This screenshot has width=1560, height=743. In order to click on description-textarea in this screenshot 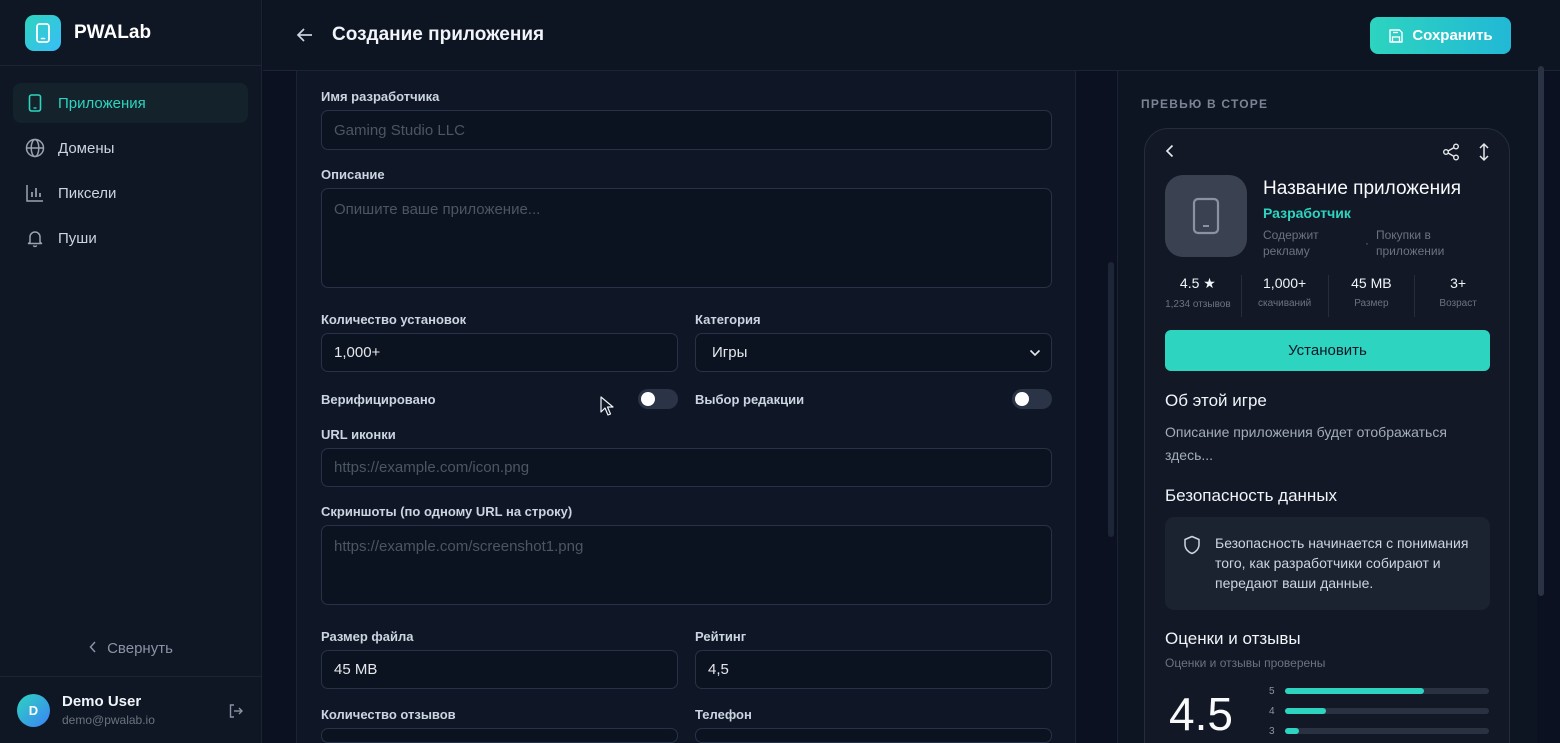, I will do `click(686, 238)`.